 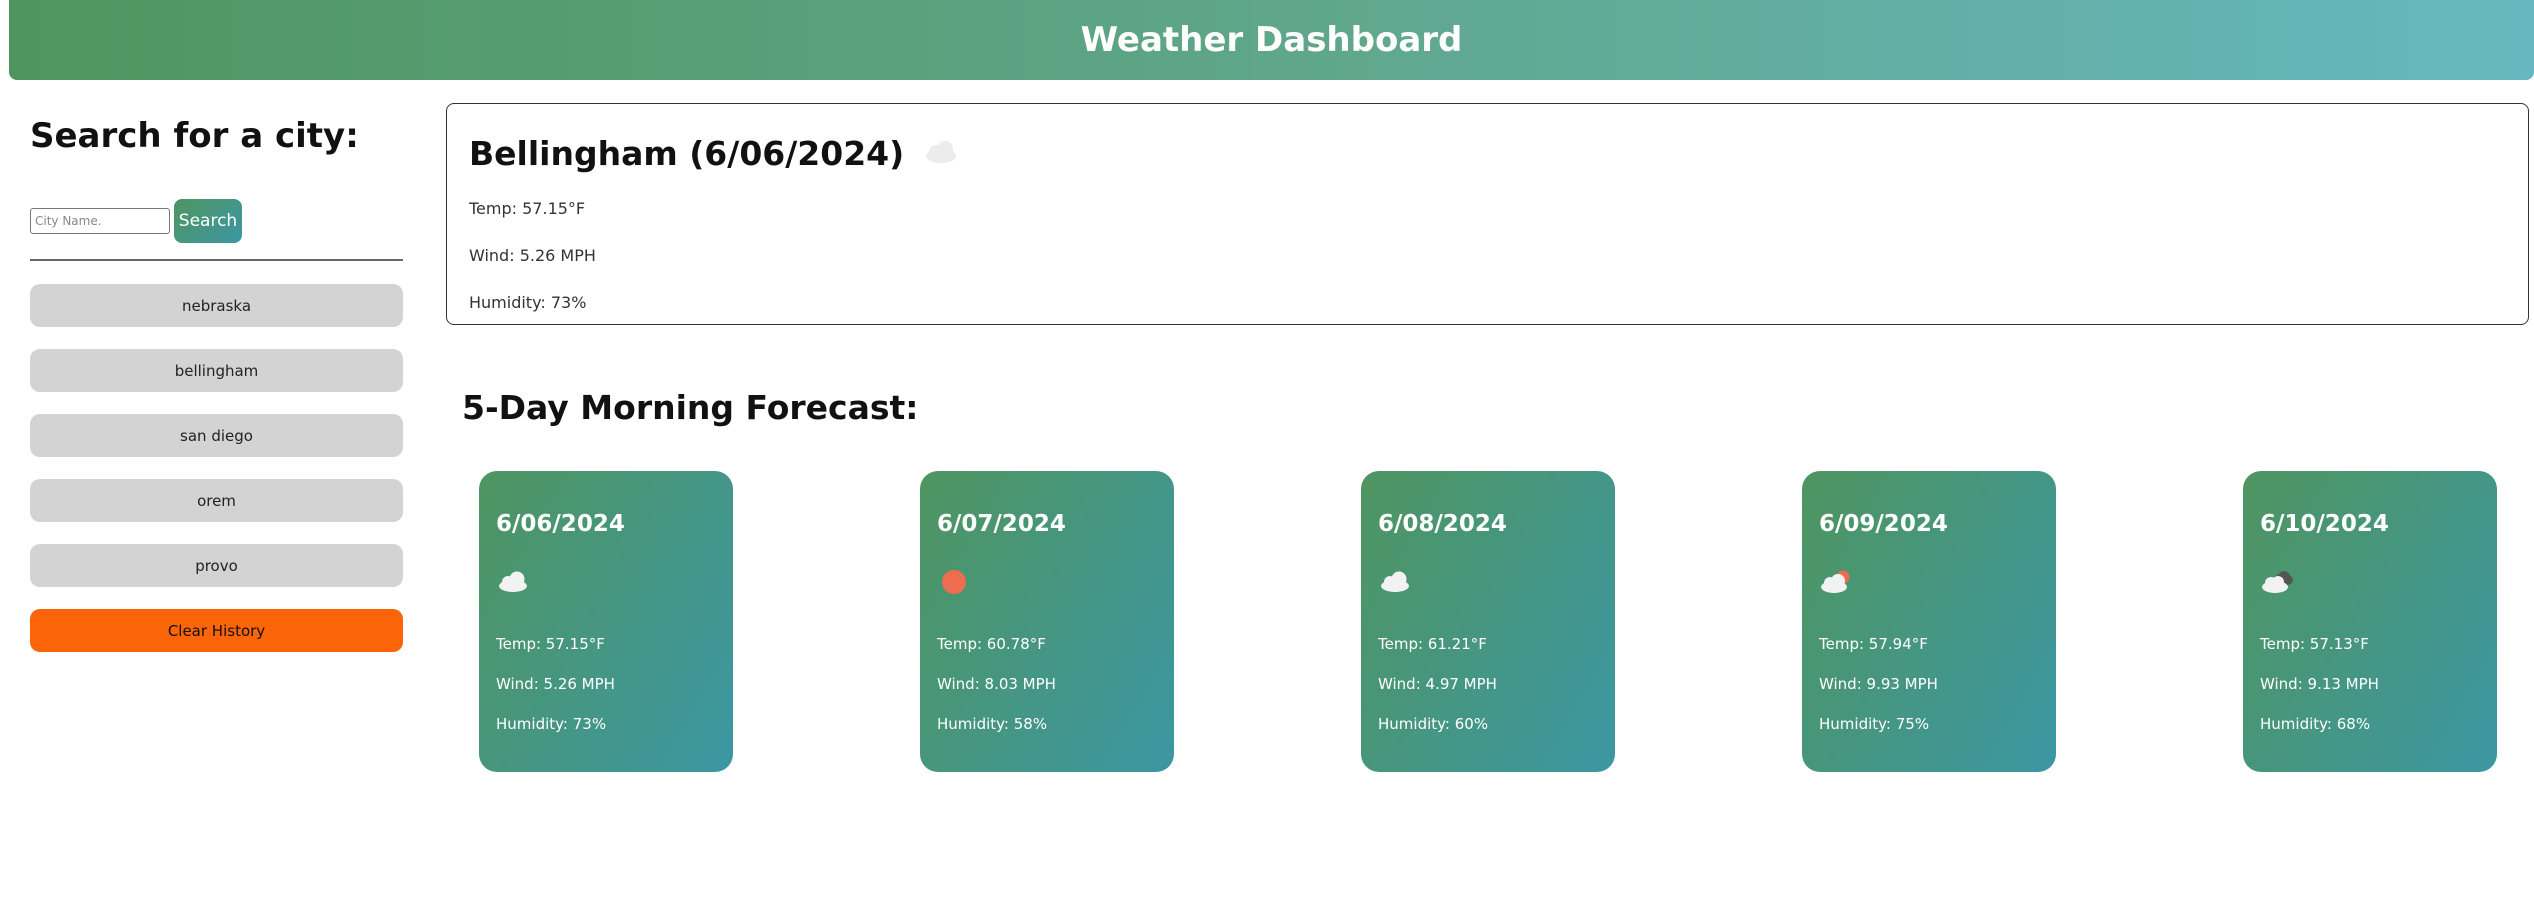 What do you see at coordinates (194, 136) in the screenshot?
I see `search-heading: Search for a city:` at bounding box center [194, 136].